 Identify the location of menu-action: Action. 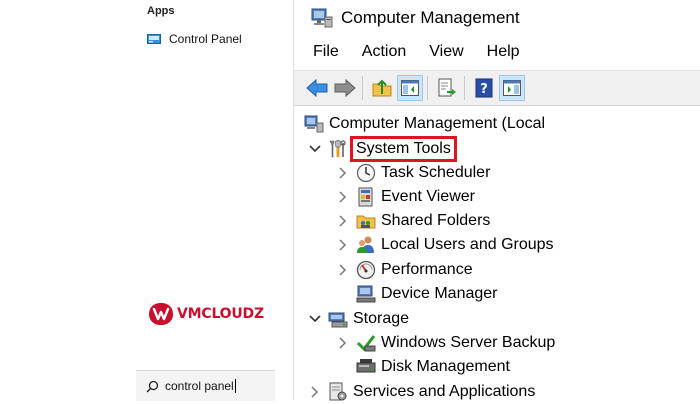
(384, 52).